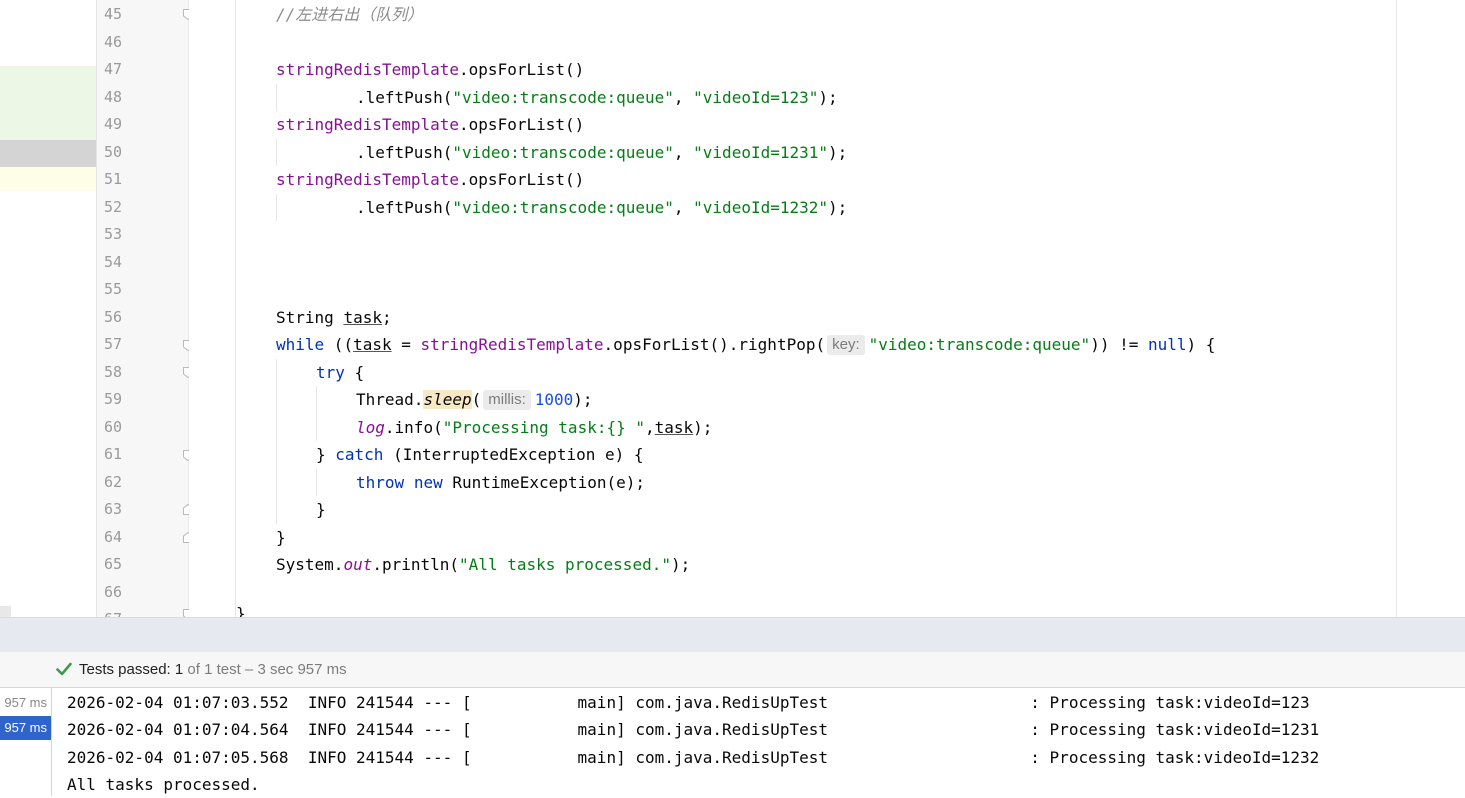  What do you see at coordinates (543, 427) in the screenshot?
I see `string-literal: "Processing task:{} "` at bounding box center [543, 427].